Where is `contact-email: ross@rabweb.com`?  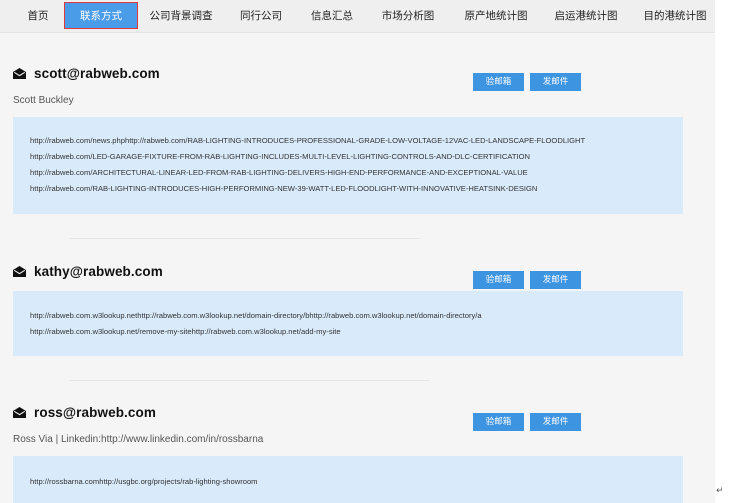 contact-email: ross@rabweb.com is located at coordinates (95, 412).